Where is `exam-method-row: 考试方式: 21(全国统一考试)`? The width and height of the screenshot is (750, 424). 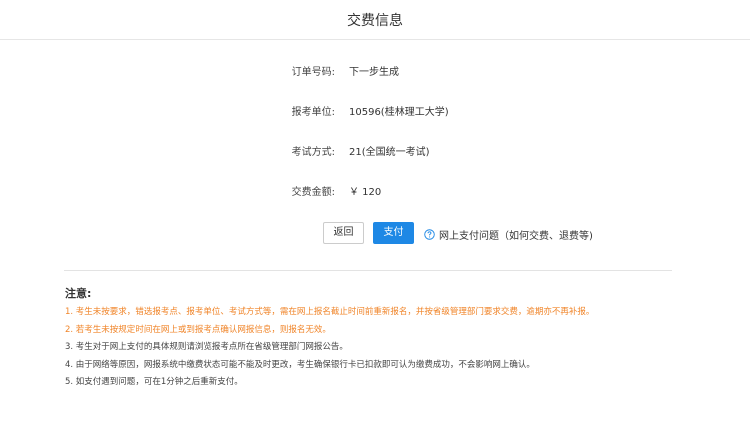
exam-method-row: 考试方式: 21(全国统一考试) is located at coordinates (375, 153).